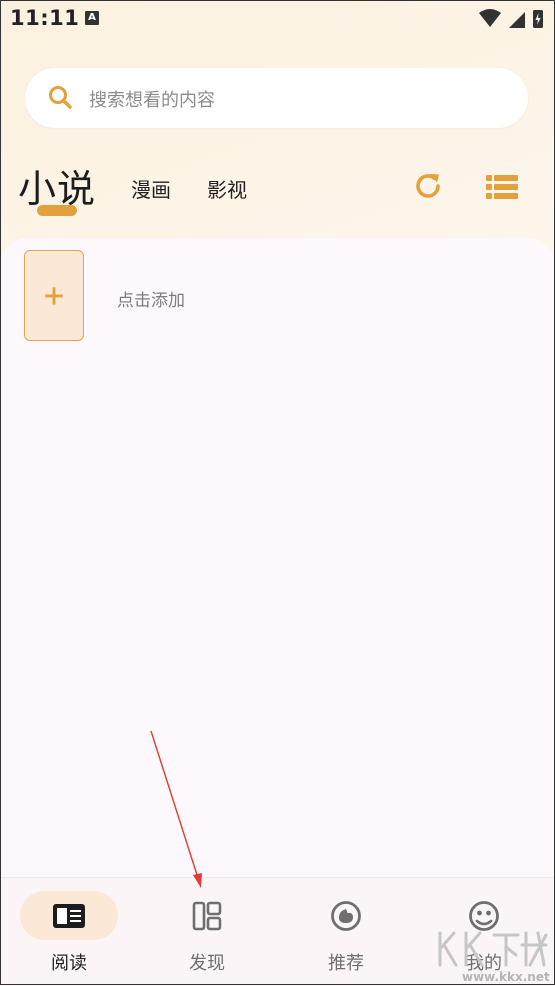 The width and height of the screenshot is (555, 986). I want to click on watermark-text: www.kkx.net, so click(506, 977).